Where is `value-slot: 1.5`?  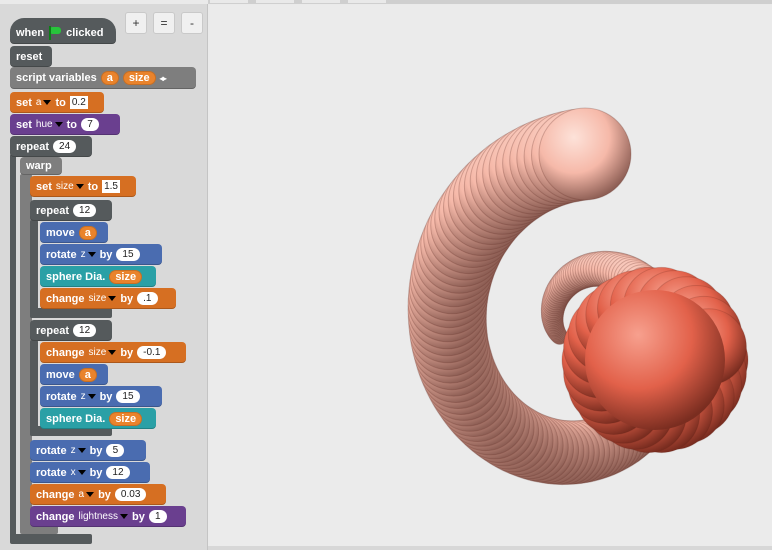
value-slot: 1.5 is located at coordinates (111, 186).